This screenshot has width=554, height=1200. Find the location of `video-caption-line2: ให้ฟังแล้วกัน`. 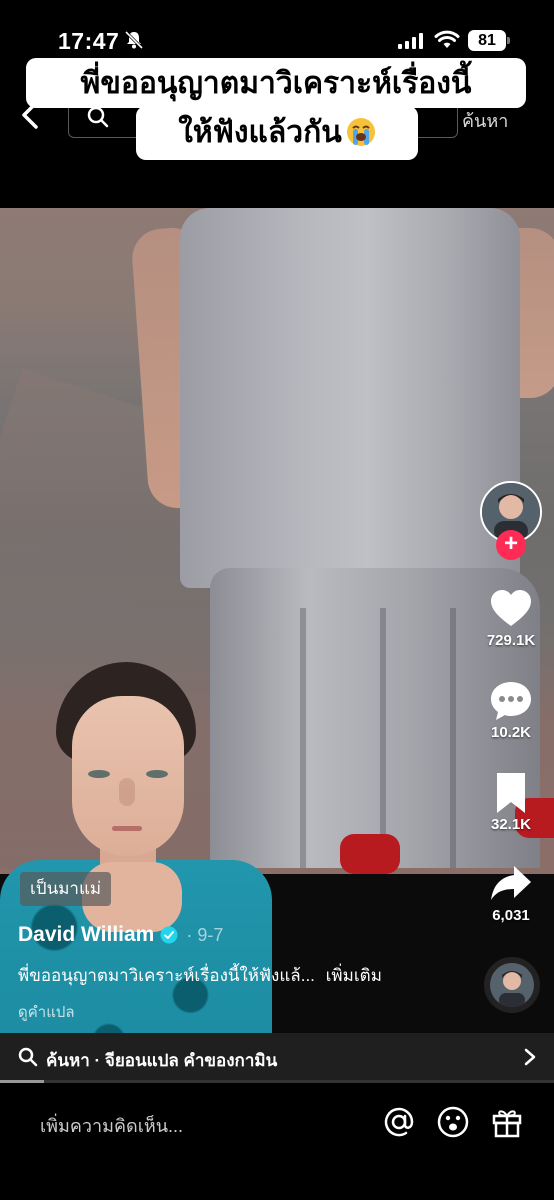

video-caption-line2: ให้ฟังแล้วกัน is located at coordinates (277, 133).